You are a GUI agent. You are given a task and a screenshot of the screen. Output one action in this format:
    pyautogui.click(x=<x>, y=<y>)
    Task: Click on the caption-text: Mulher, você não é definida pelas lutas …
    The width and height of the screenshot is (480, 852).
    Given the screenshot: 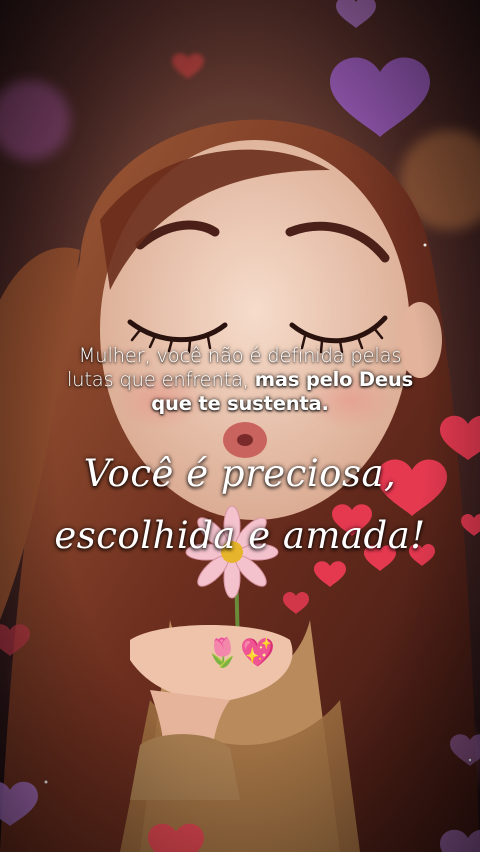 What is the action you would take?
    pyautogui.click(x=240, y=380)
    